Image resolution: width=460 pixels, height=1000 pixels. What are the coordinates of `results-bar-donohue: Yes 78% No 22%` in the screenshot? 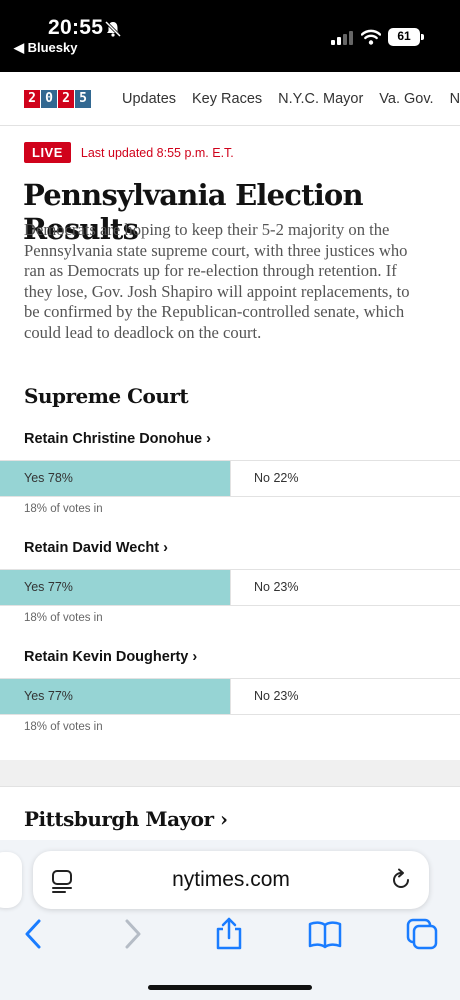 It's located at (230, 478).